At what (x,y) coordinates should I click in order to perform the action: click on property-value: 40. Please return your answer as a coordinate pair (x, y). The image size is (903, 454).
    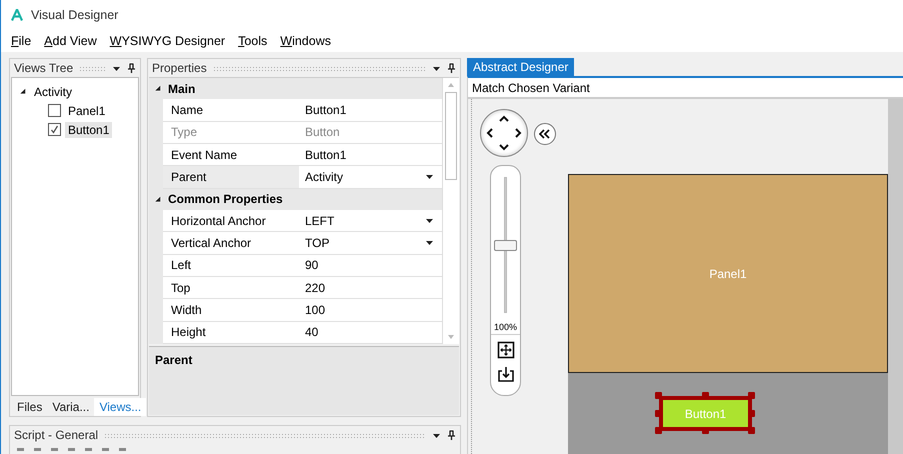
    Looking at the image, I should click on (311, 332).